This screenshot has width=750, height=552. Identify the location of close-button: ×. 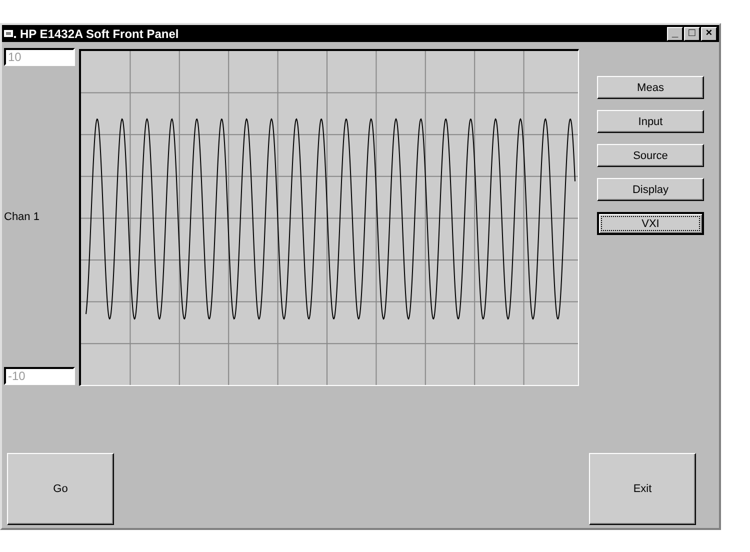
(709, 33).